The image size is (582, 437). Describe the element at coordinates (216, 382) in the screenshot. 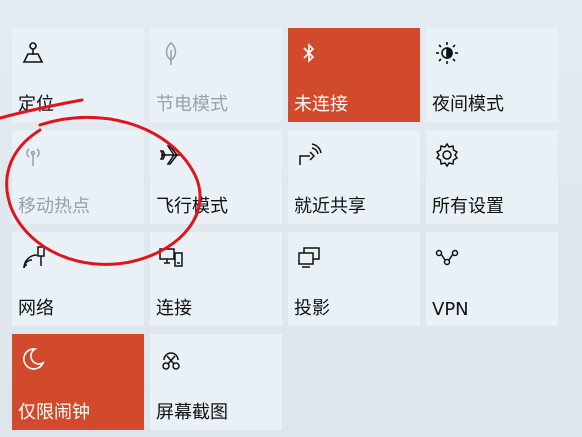

I see `tile-screen-snip: 屏幕截图` at that location.